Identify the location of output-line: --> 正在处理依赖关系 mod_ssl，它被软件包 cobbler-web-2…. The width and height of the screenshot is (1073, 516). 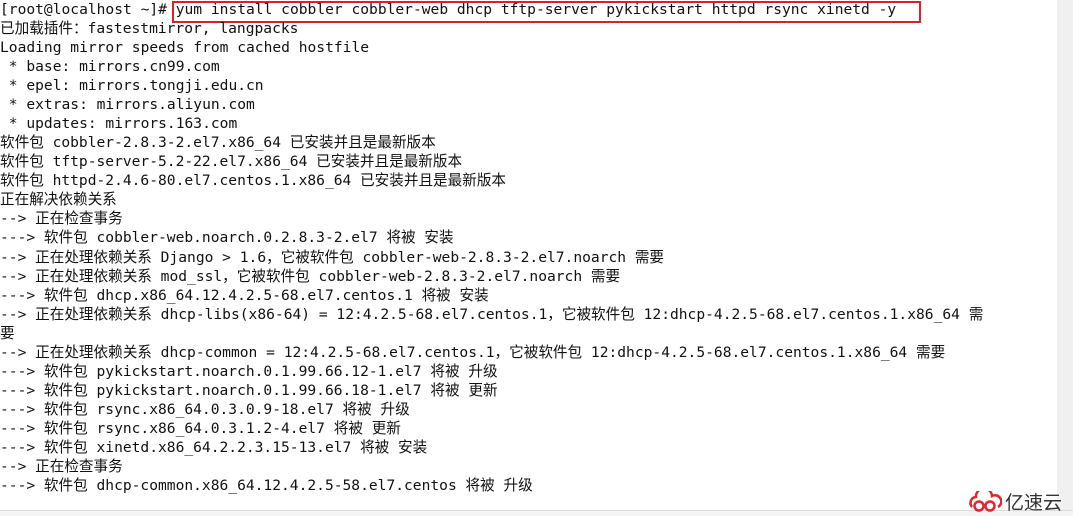
(310, 276).